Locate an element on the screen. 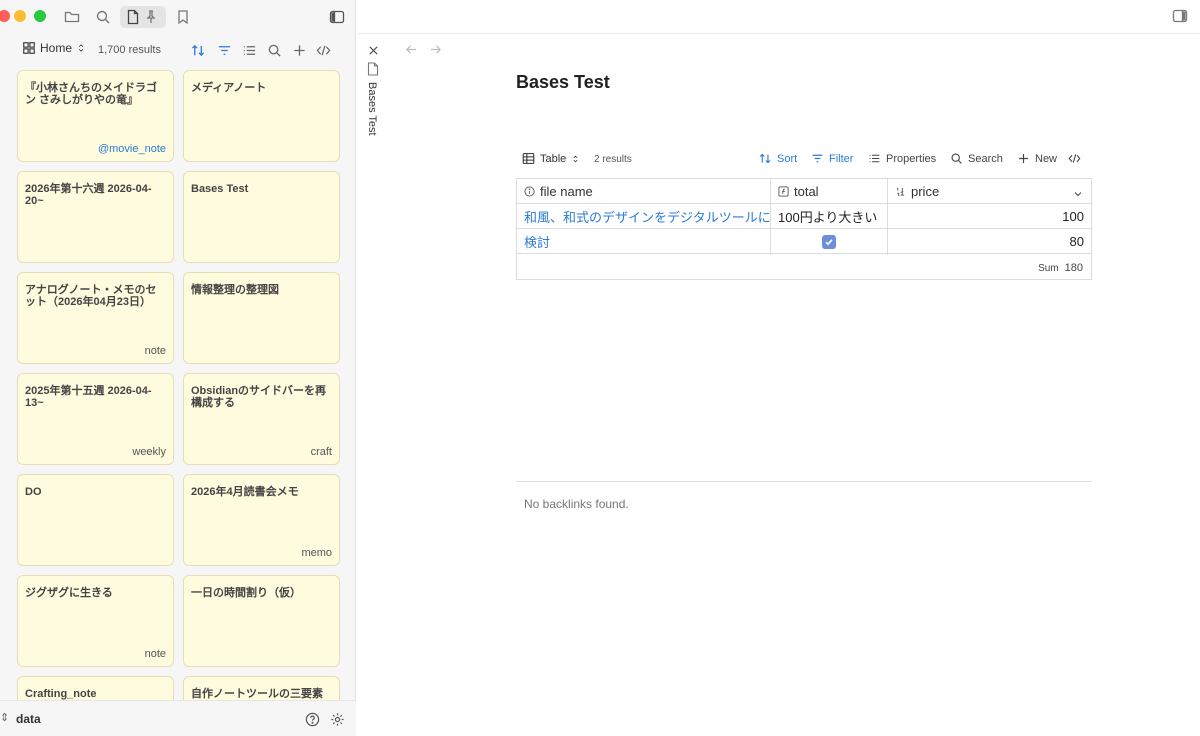 The height and width of the screenshot is (736, 1200). note-card: Obsidianのサイドバーを再構成する craft is located at coordinates (261, 419).